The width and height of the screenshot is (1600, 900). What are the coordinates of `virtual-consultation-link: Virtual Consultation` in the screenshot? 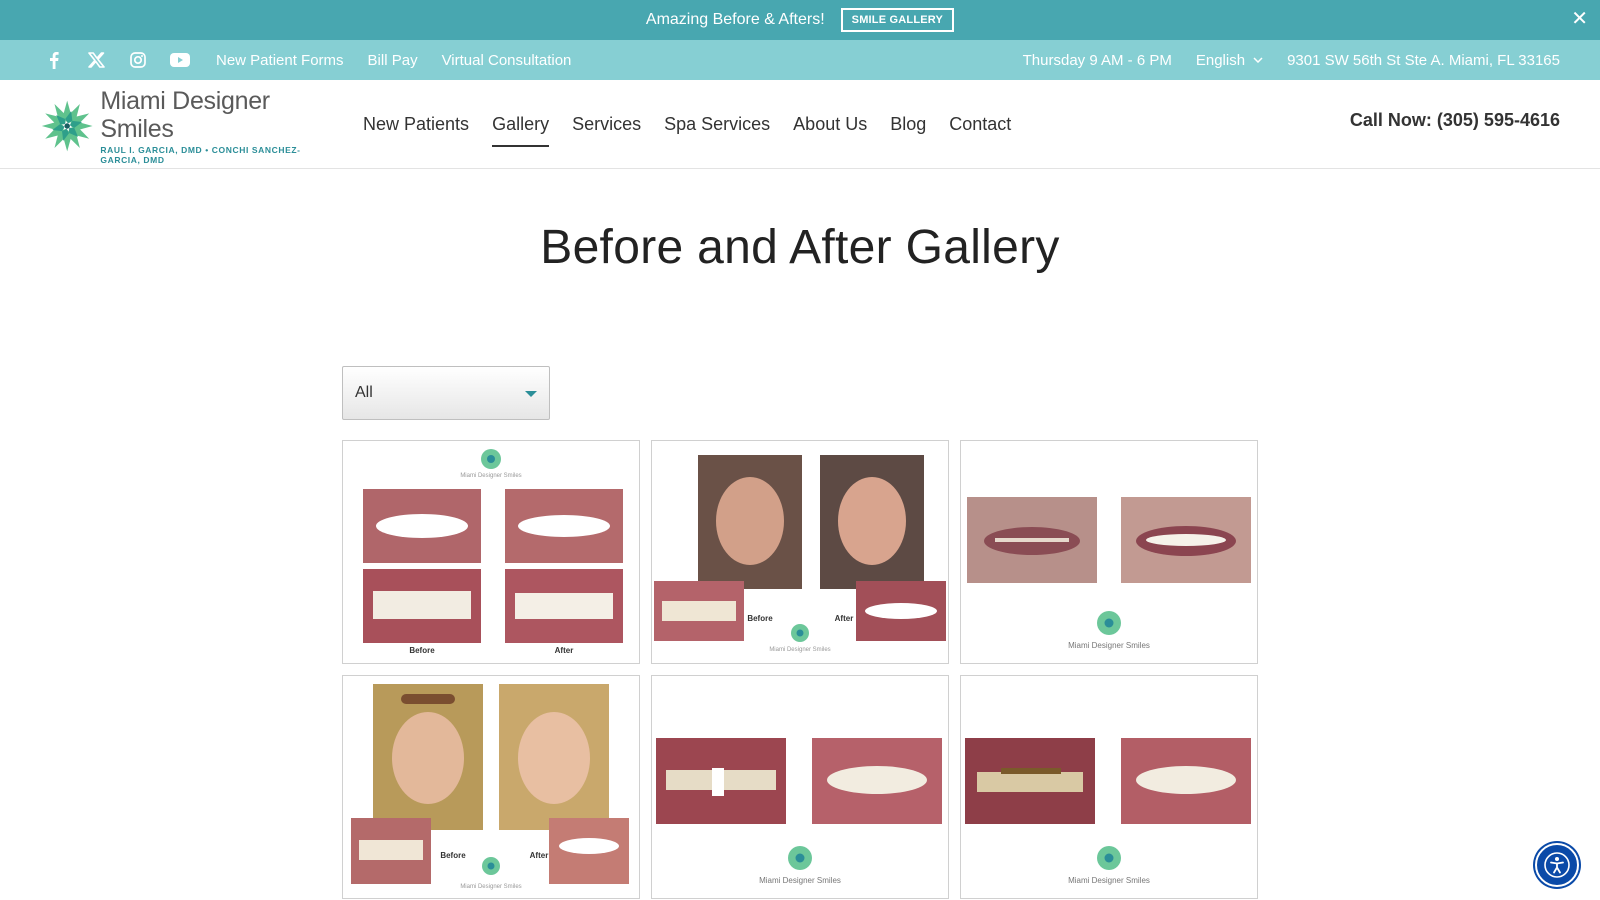 It's located at (507, 60).